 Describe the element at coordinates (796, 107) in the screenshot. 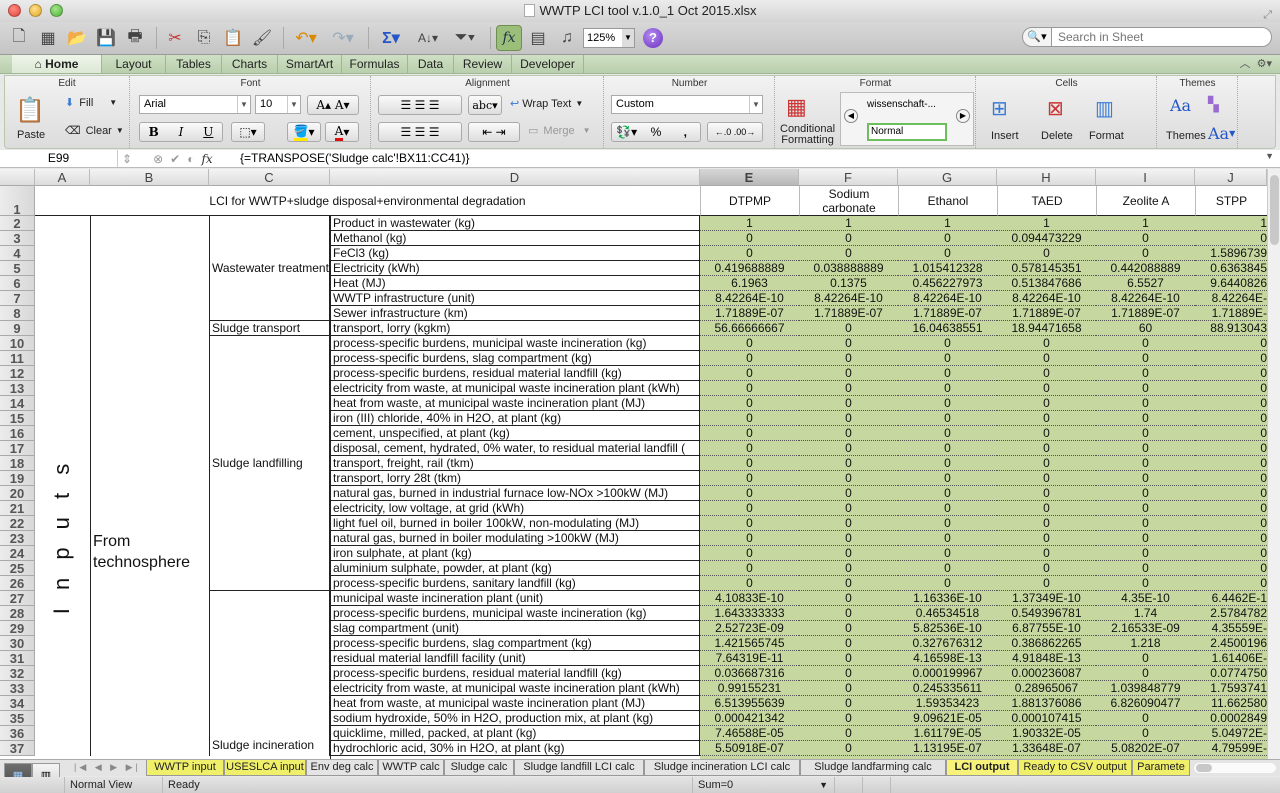

I see `conditional-formatting-icon: ▦` at that location.